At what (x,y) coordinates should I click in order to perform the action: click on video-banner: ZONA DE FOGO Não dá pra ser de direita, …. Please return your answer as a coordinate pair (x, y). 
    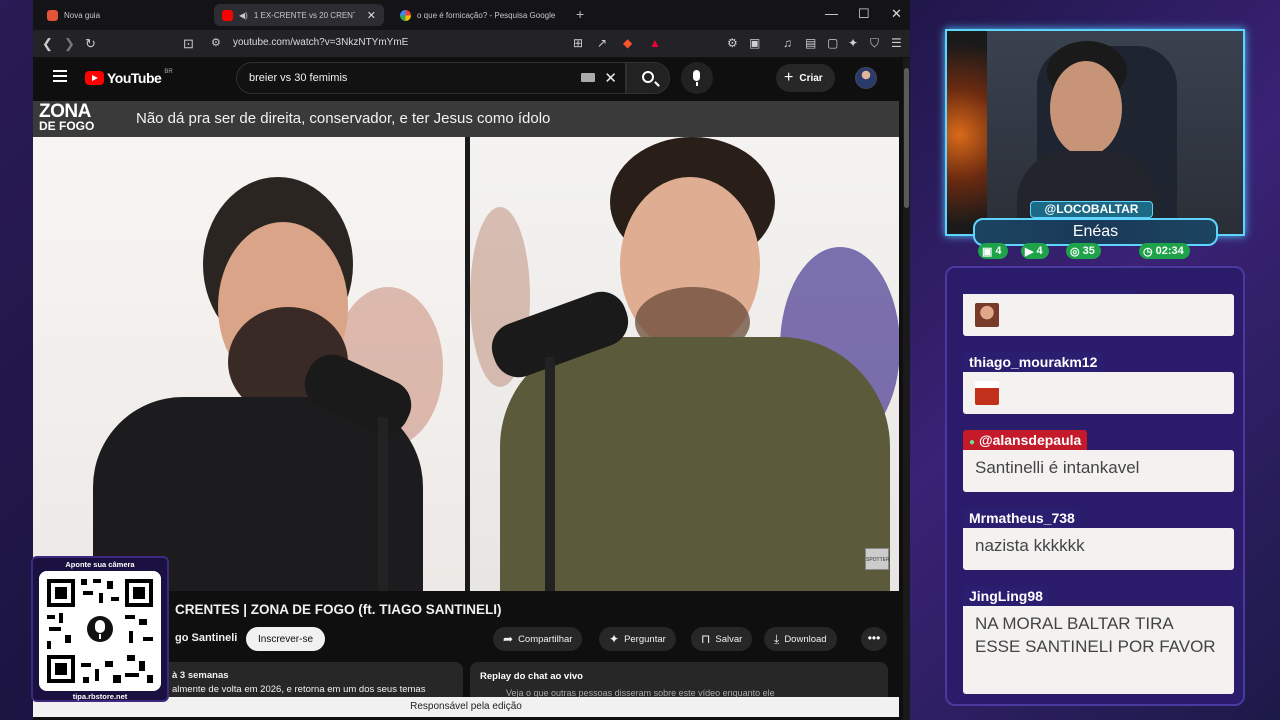
    Looking at the image, I should click on (466, 119).